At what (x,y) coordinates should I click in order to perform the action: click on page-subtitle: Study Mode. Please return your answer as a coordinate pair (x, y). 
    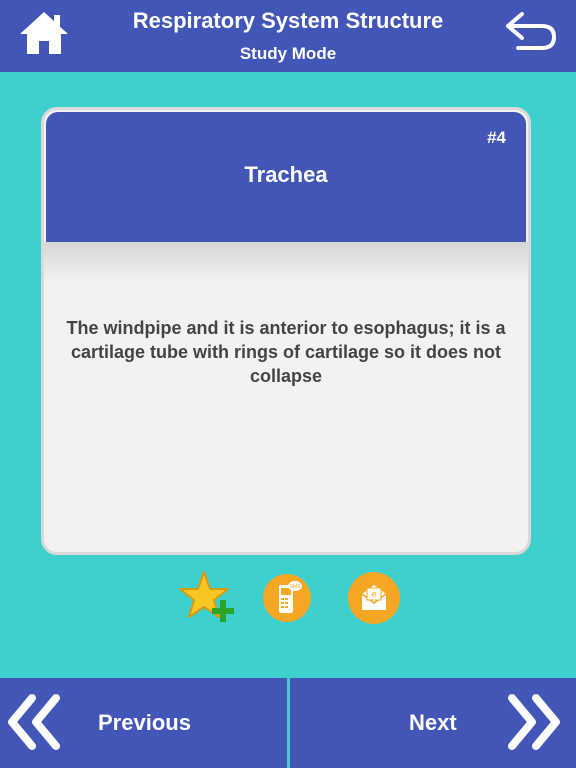
    Looking at the image, I should click on (288, 53).